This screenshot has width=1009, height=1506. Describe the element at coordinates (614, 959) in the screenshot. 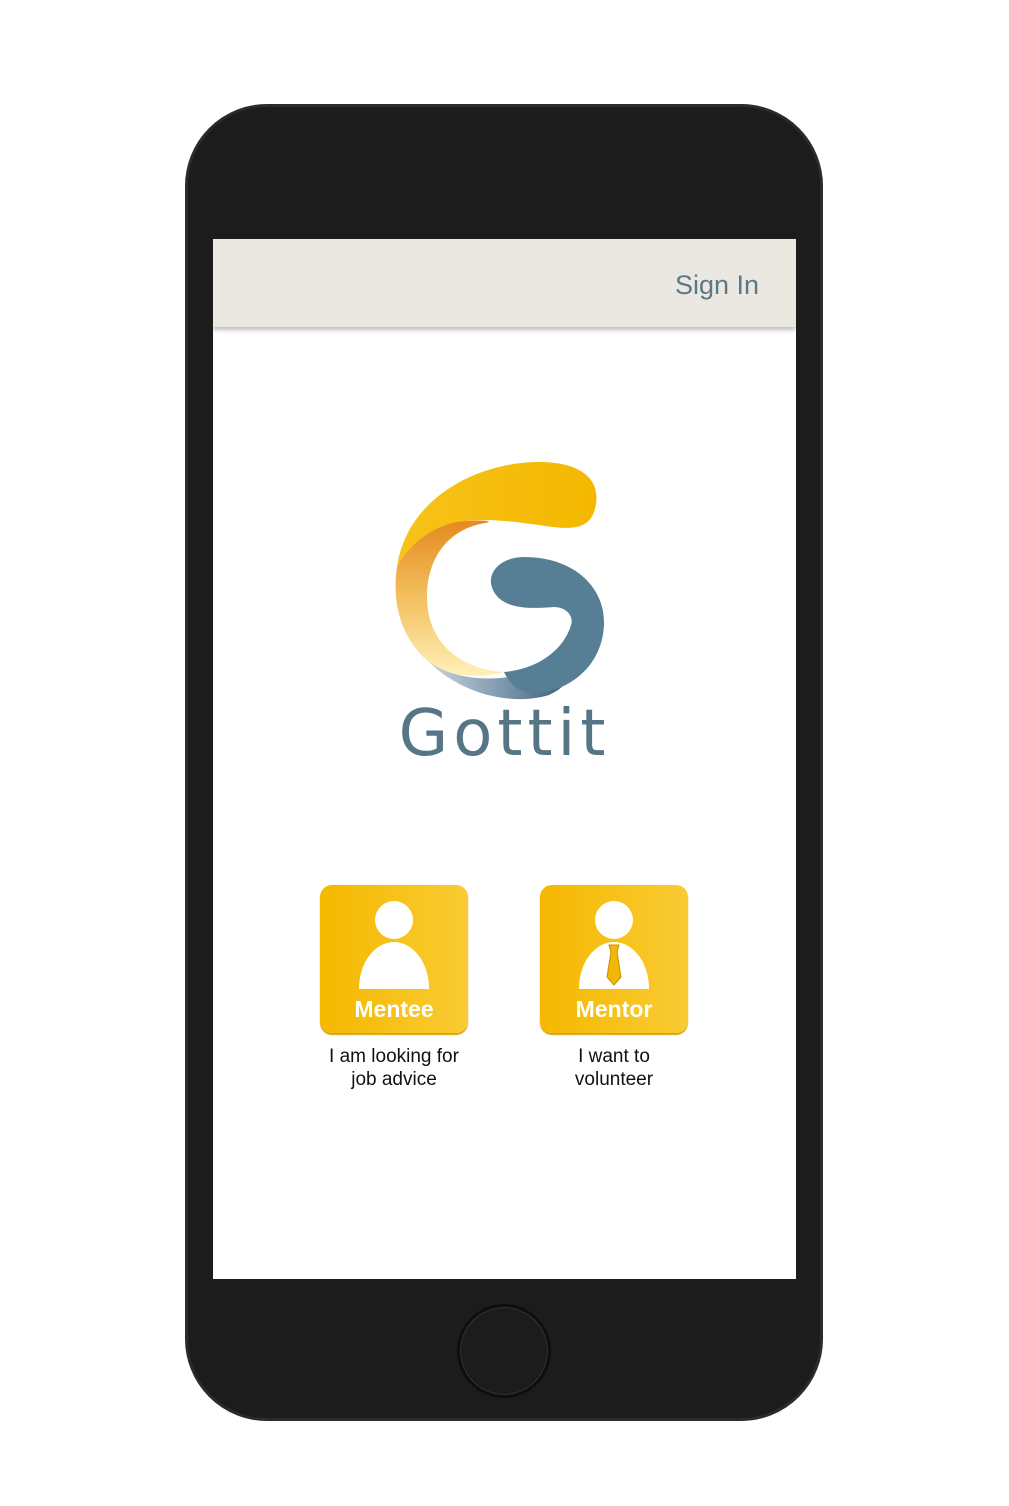

I see `mentor-button: Mentor` at that location.